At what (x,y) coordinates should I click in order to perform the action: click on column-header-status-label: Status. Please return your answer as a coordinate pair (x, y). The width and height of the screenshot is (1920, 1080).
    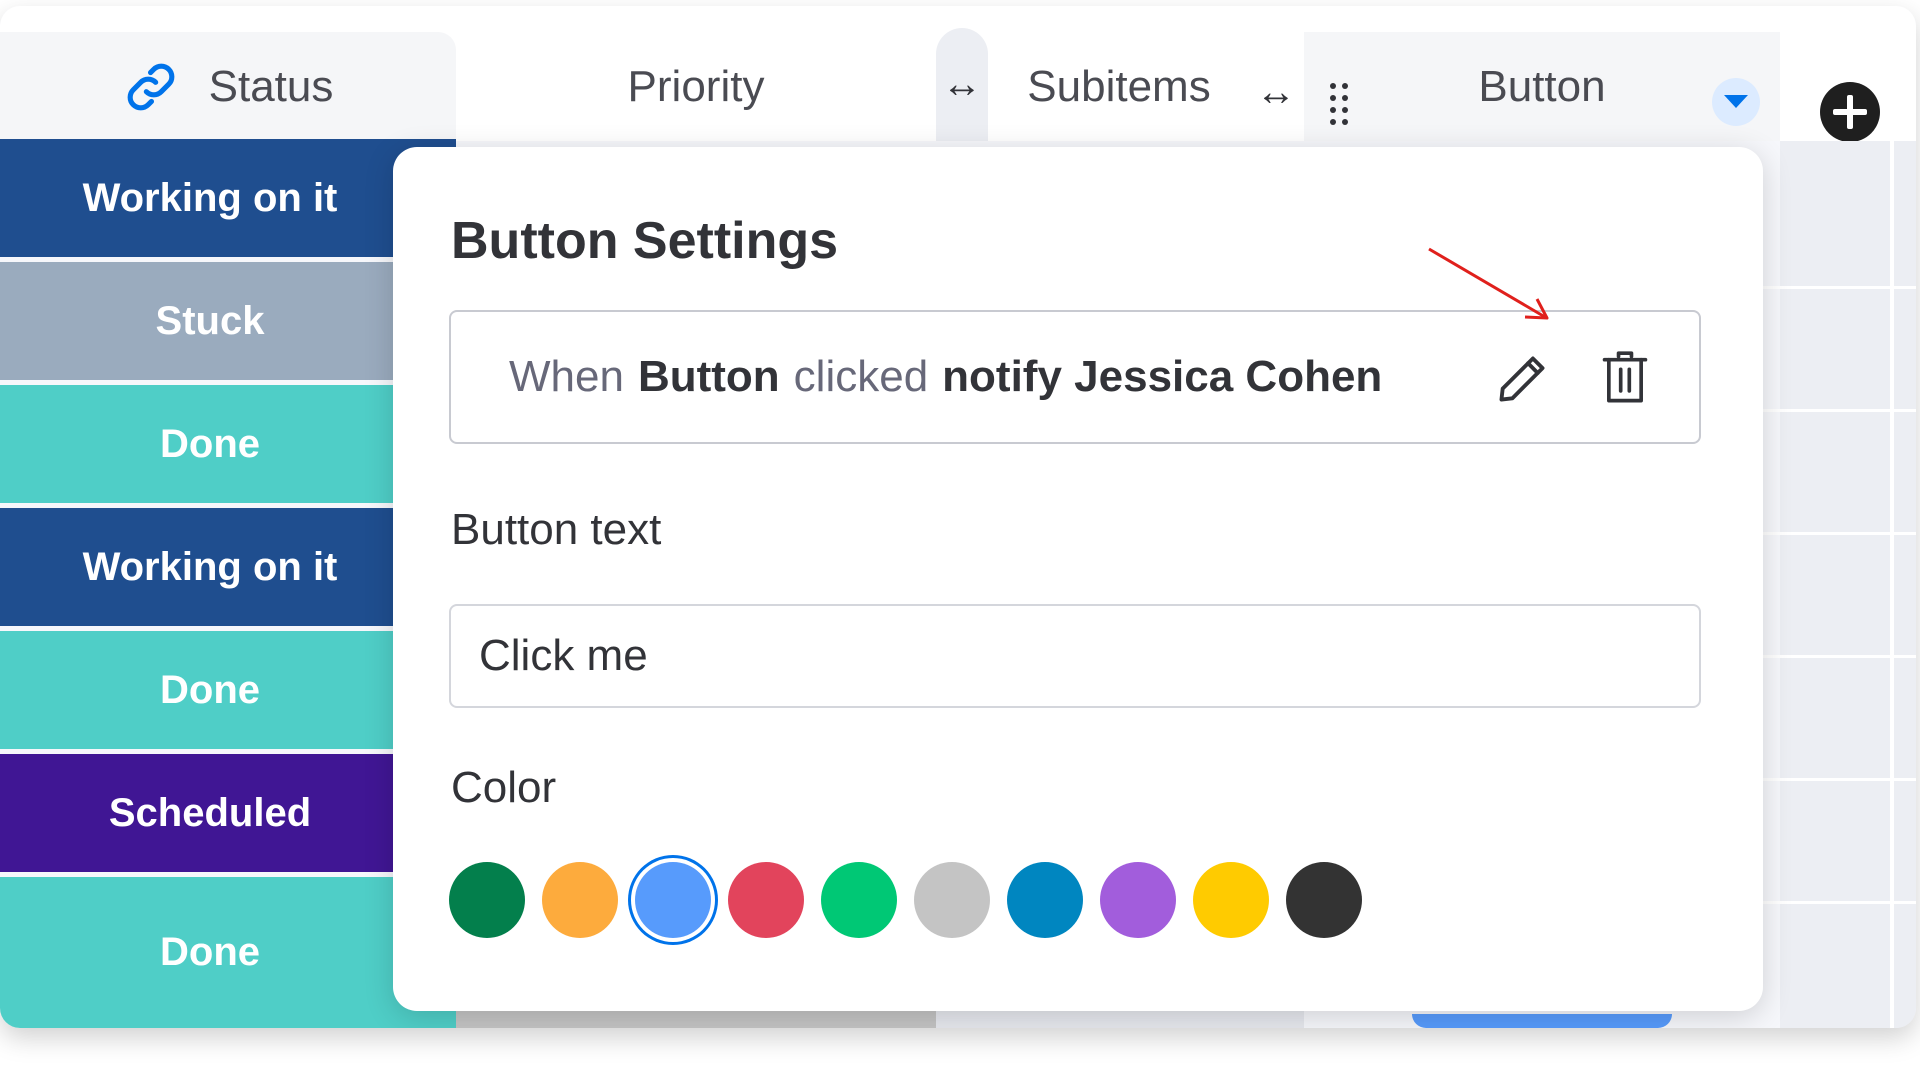
    Looking at the image, I should click on (271, 86).